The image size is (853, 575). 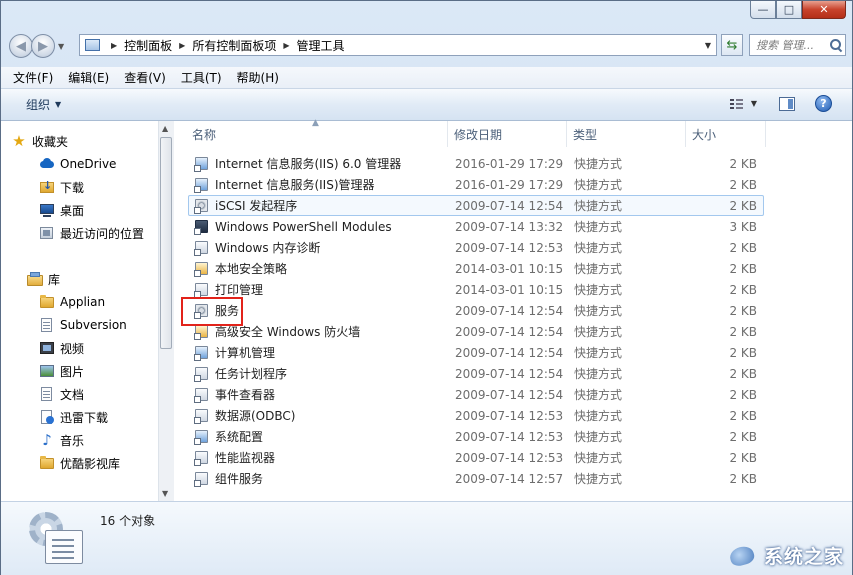 I want to click on search-box, so click(x=797, y=45).